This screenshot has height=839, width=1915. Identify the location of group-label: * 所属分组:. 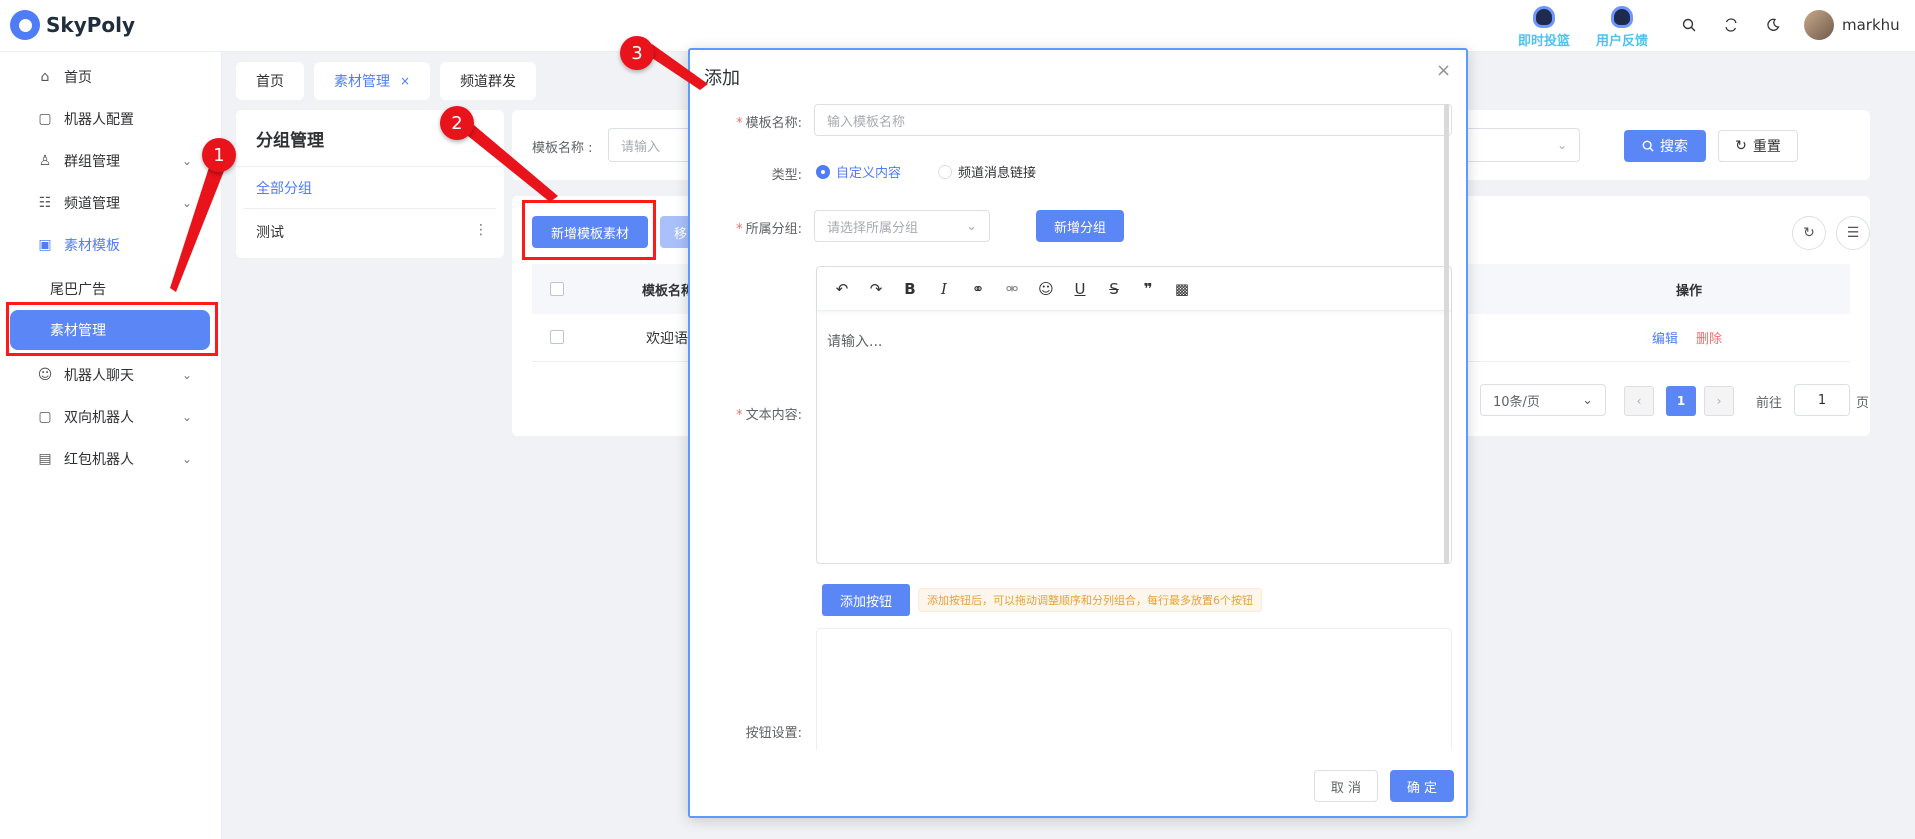
(769, 229).